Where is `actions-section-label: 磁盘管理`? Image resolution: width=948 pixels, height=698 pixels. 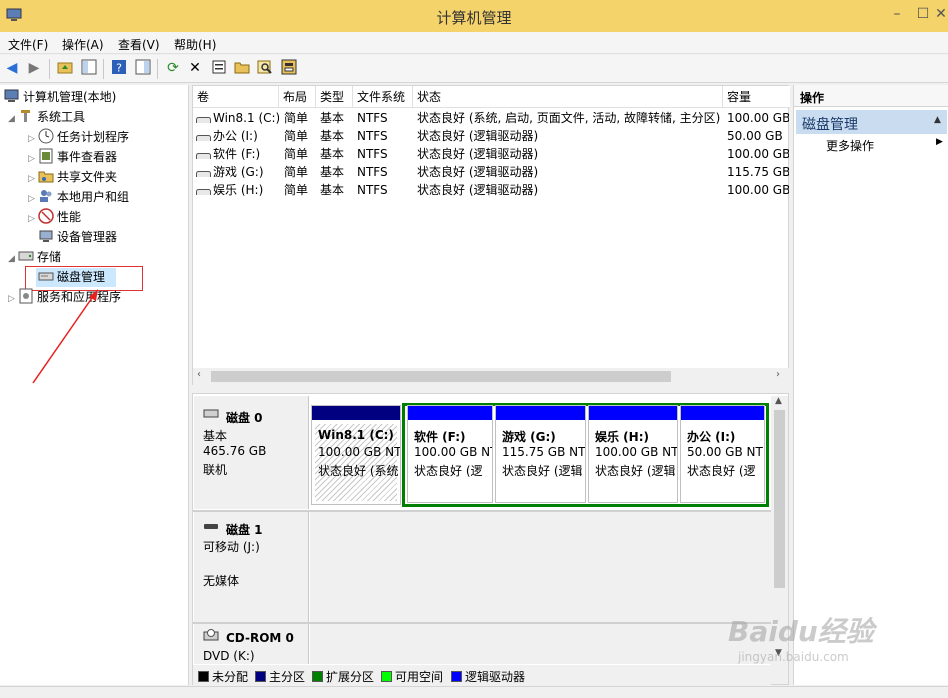 actions-section-label: 磁盘管理 is located at coordinates (830, 125).